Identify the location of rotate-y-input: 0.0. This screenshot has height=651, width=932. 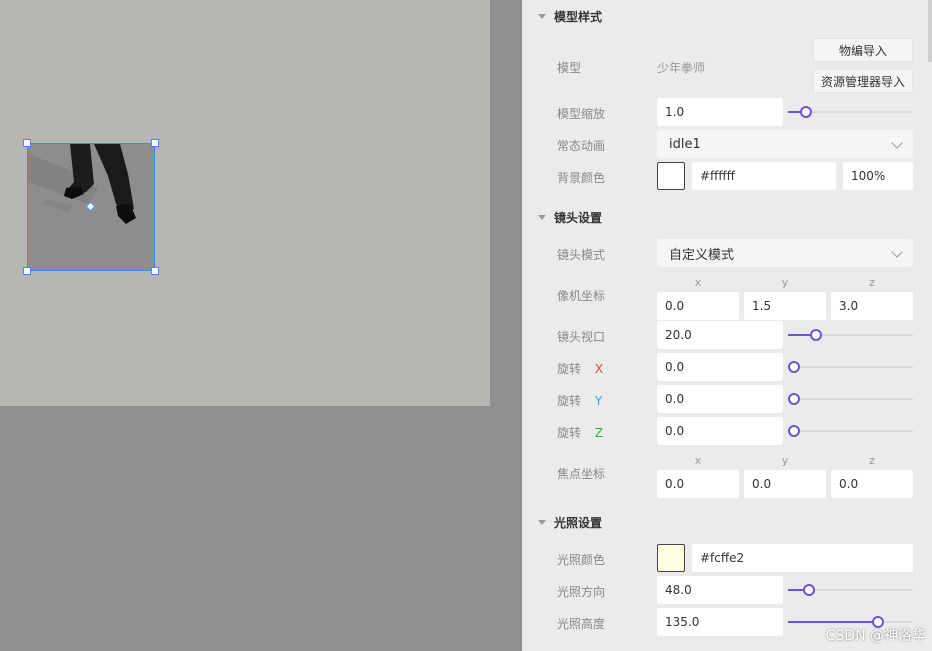
(720, 399).